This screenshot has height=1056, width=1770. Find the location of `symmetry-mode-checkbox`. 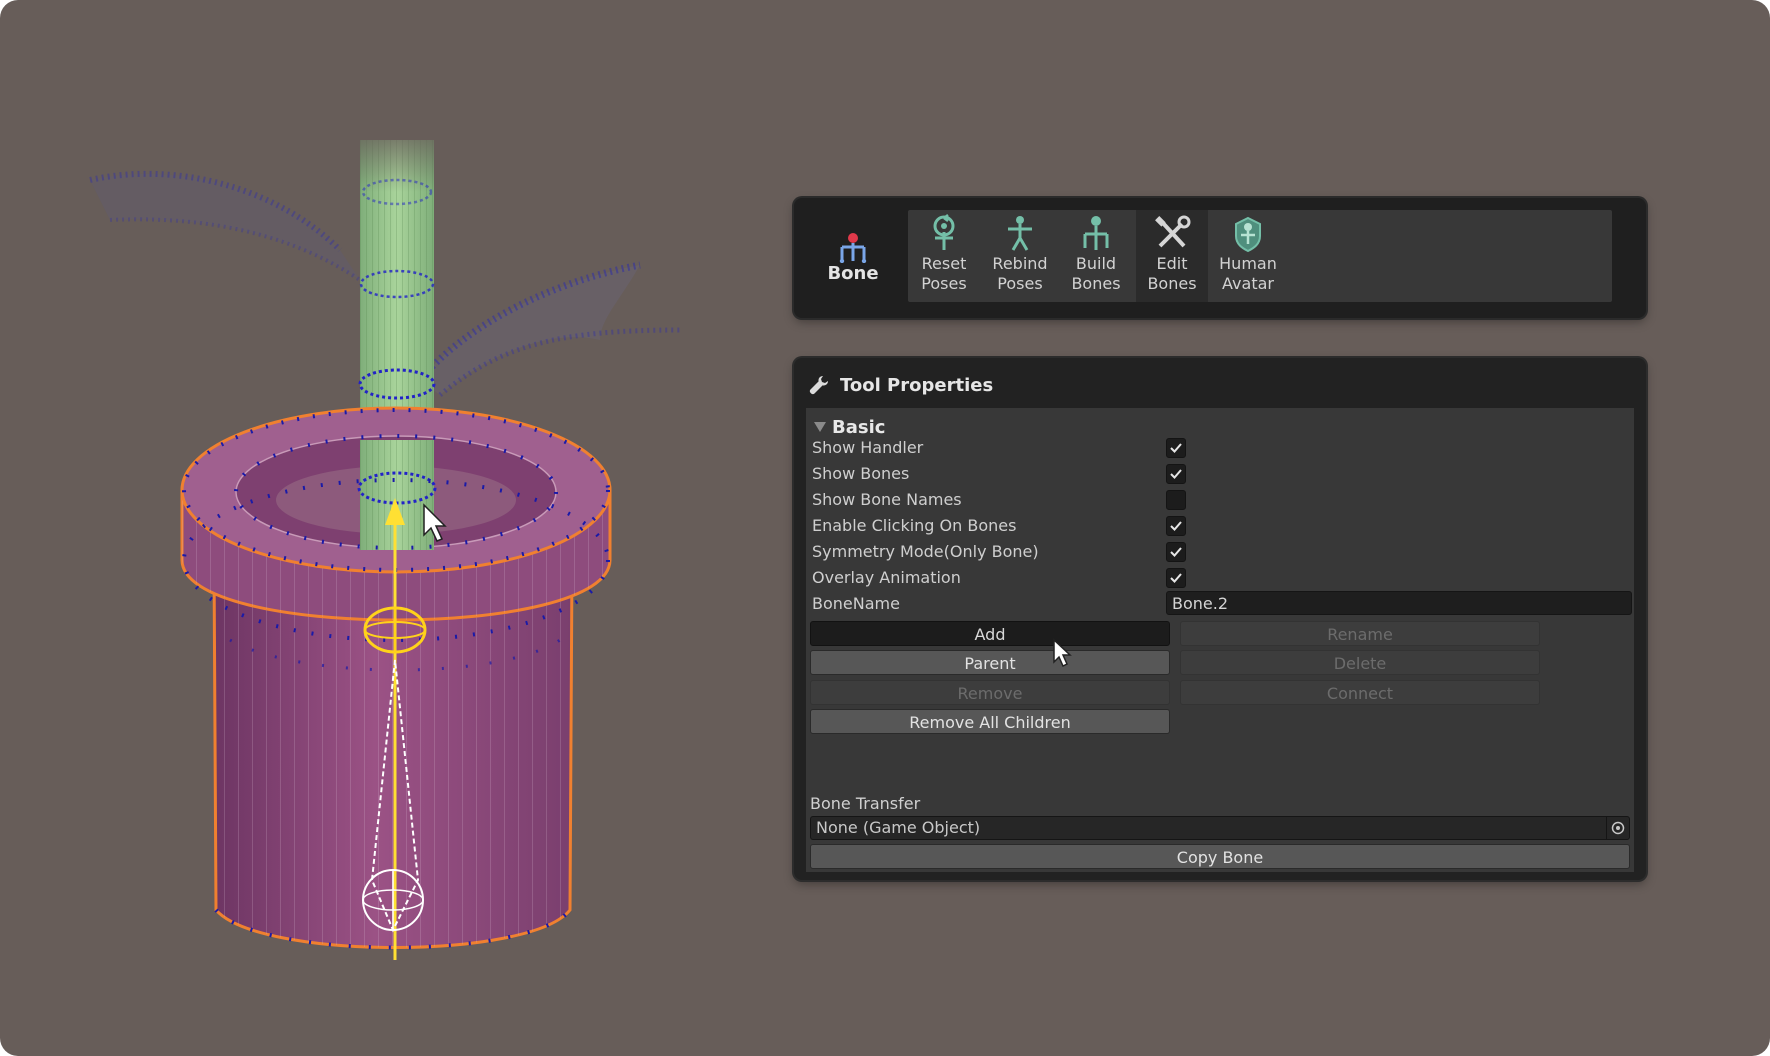

symmetry-mode-checkbox is located at coordinates (1176, 552).